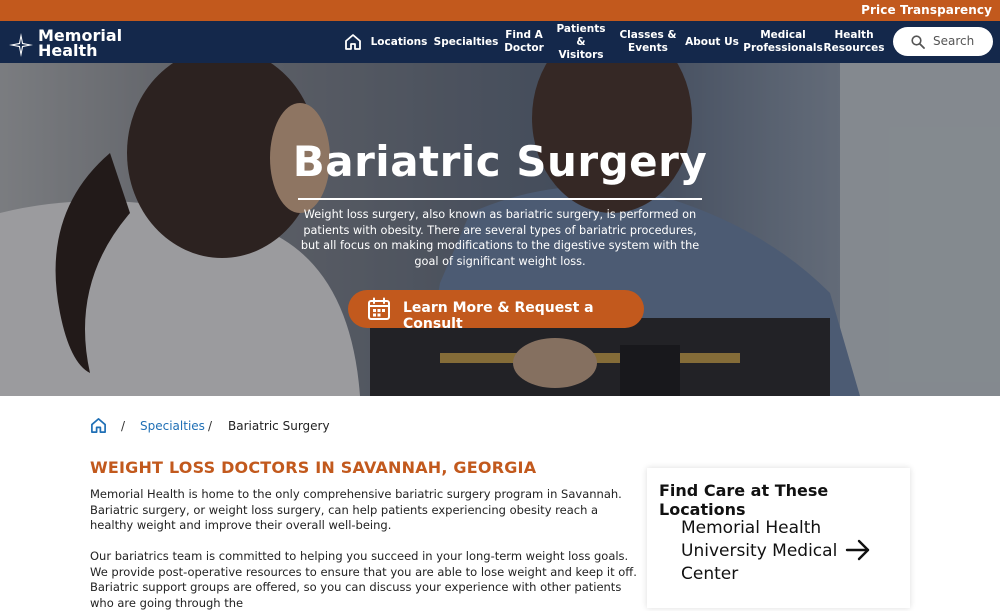 Image resolution: width=1000 pixels, height=611 pixels. Describe the element at coordinates (466, 42) in the screenshot. I see `nav-item-specialties: Specialties` at that location.